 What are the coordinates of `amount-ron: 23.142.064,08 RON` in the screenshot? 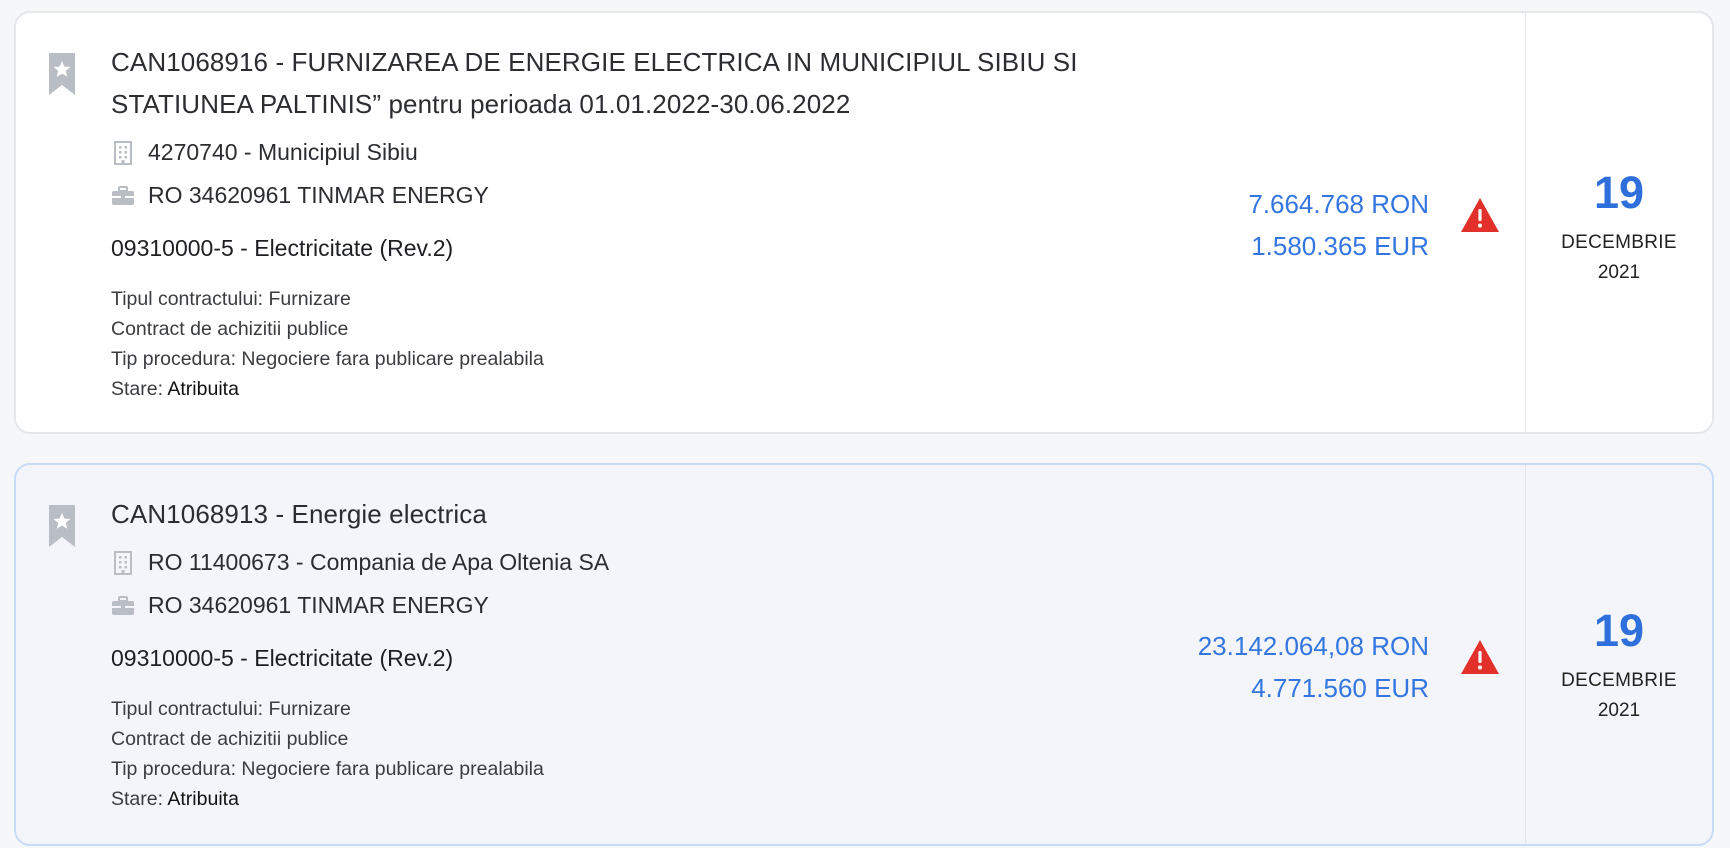 It's located at (1313, 646).